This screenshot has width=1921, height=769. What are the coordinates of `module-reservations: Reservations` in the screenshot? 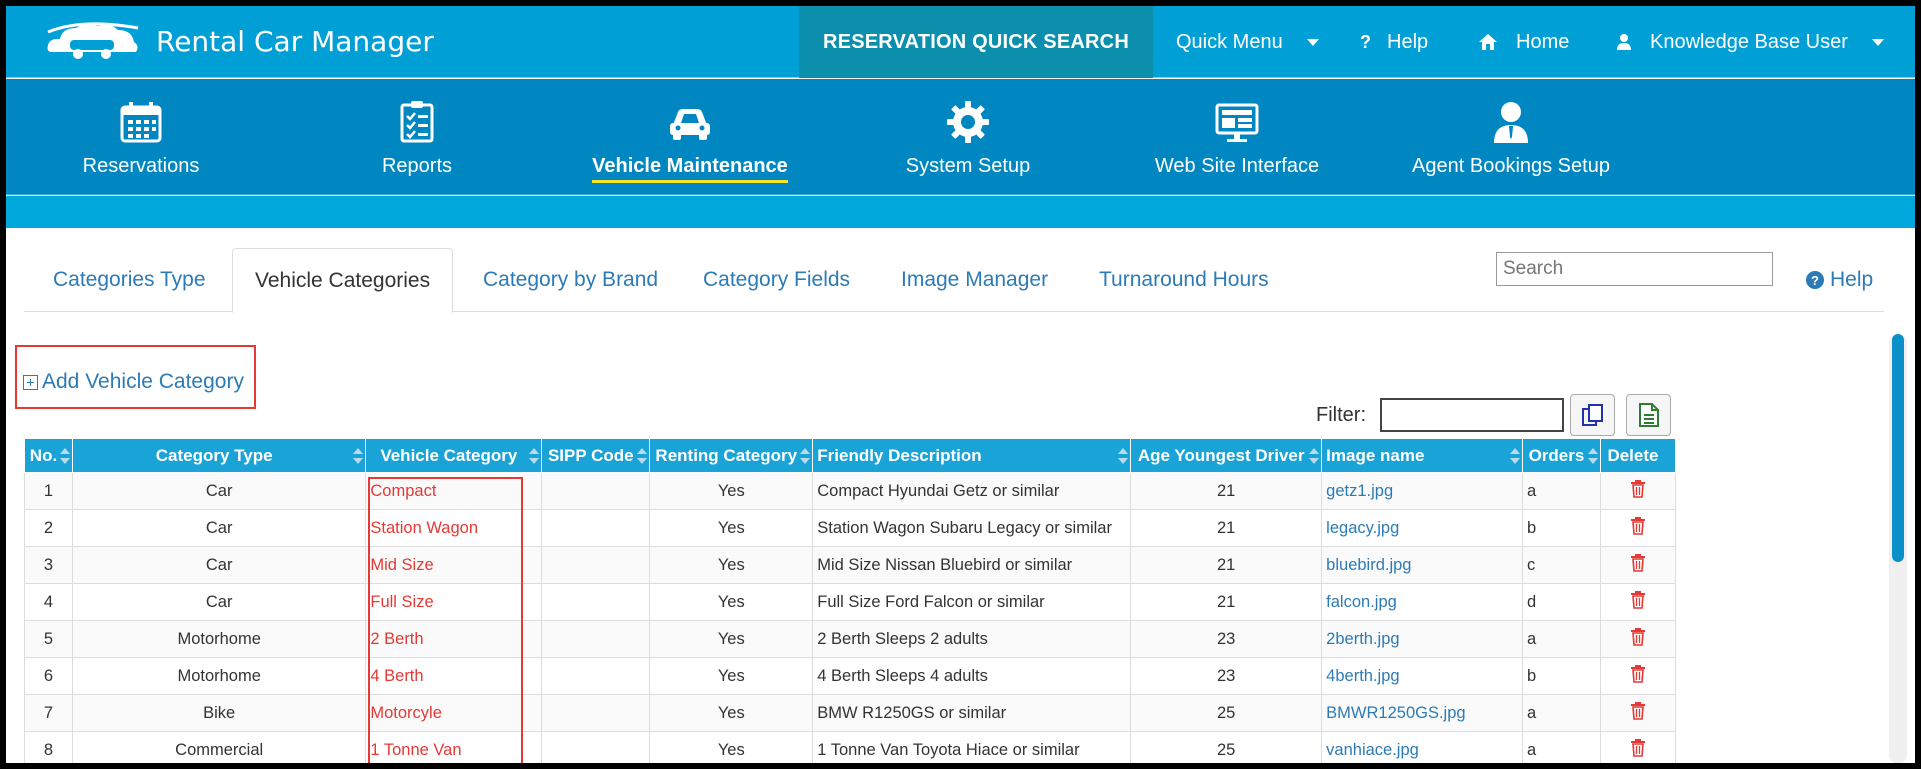 It's located at (141, 138).